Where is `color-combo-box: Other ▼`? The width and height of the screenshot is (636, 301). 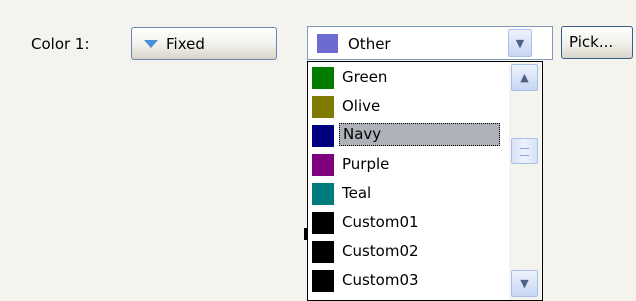 color-combo-box: Other ▼ is located at coordinates (430, 43).